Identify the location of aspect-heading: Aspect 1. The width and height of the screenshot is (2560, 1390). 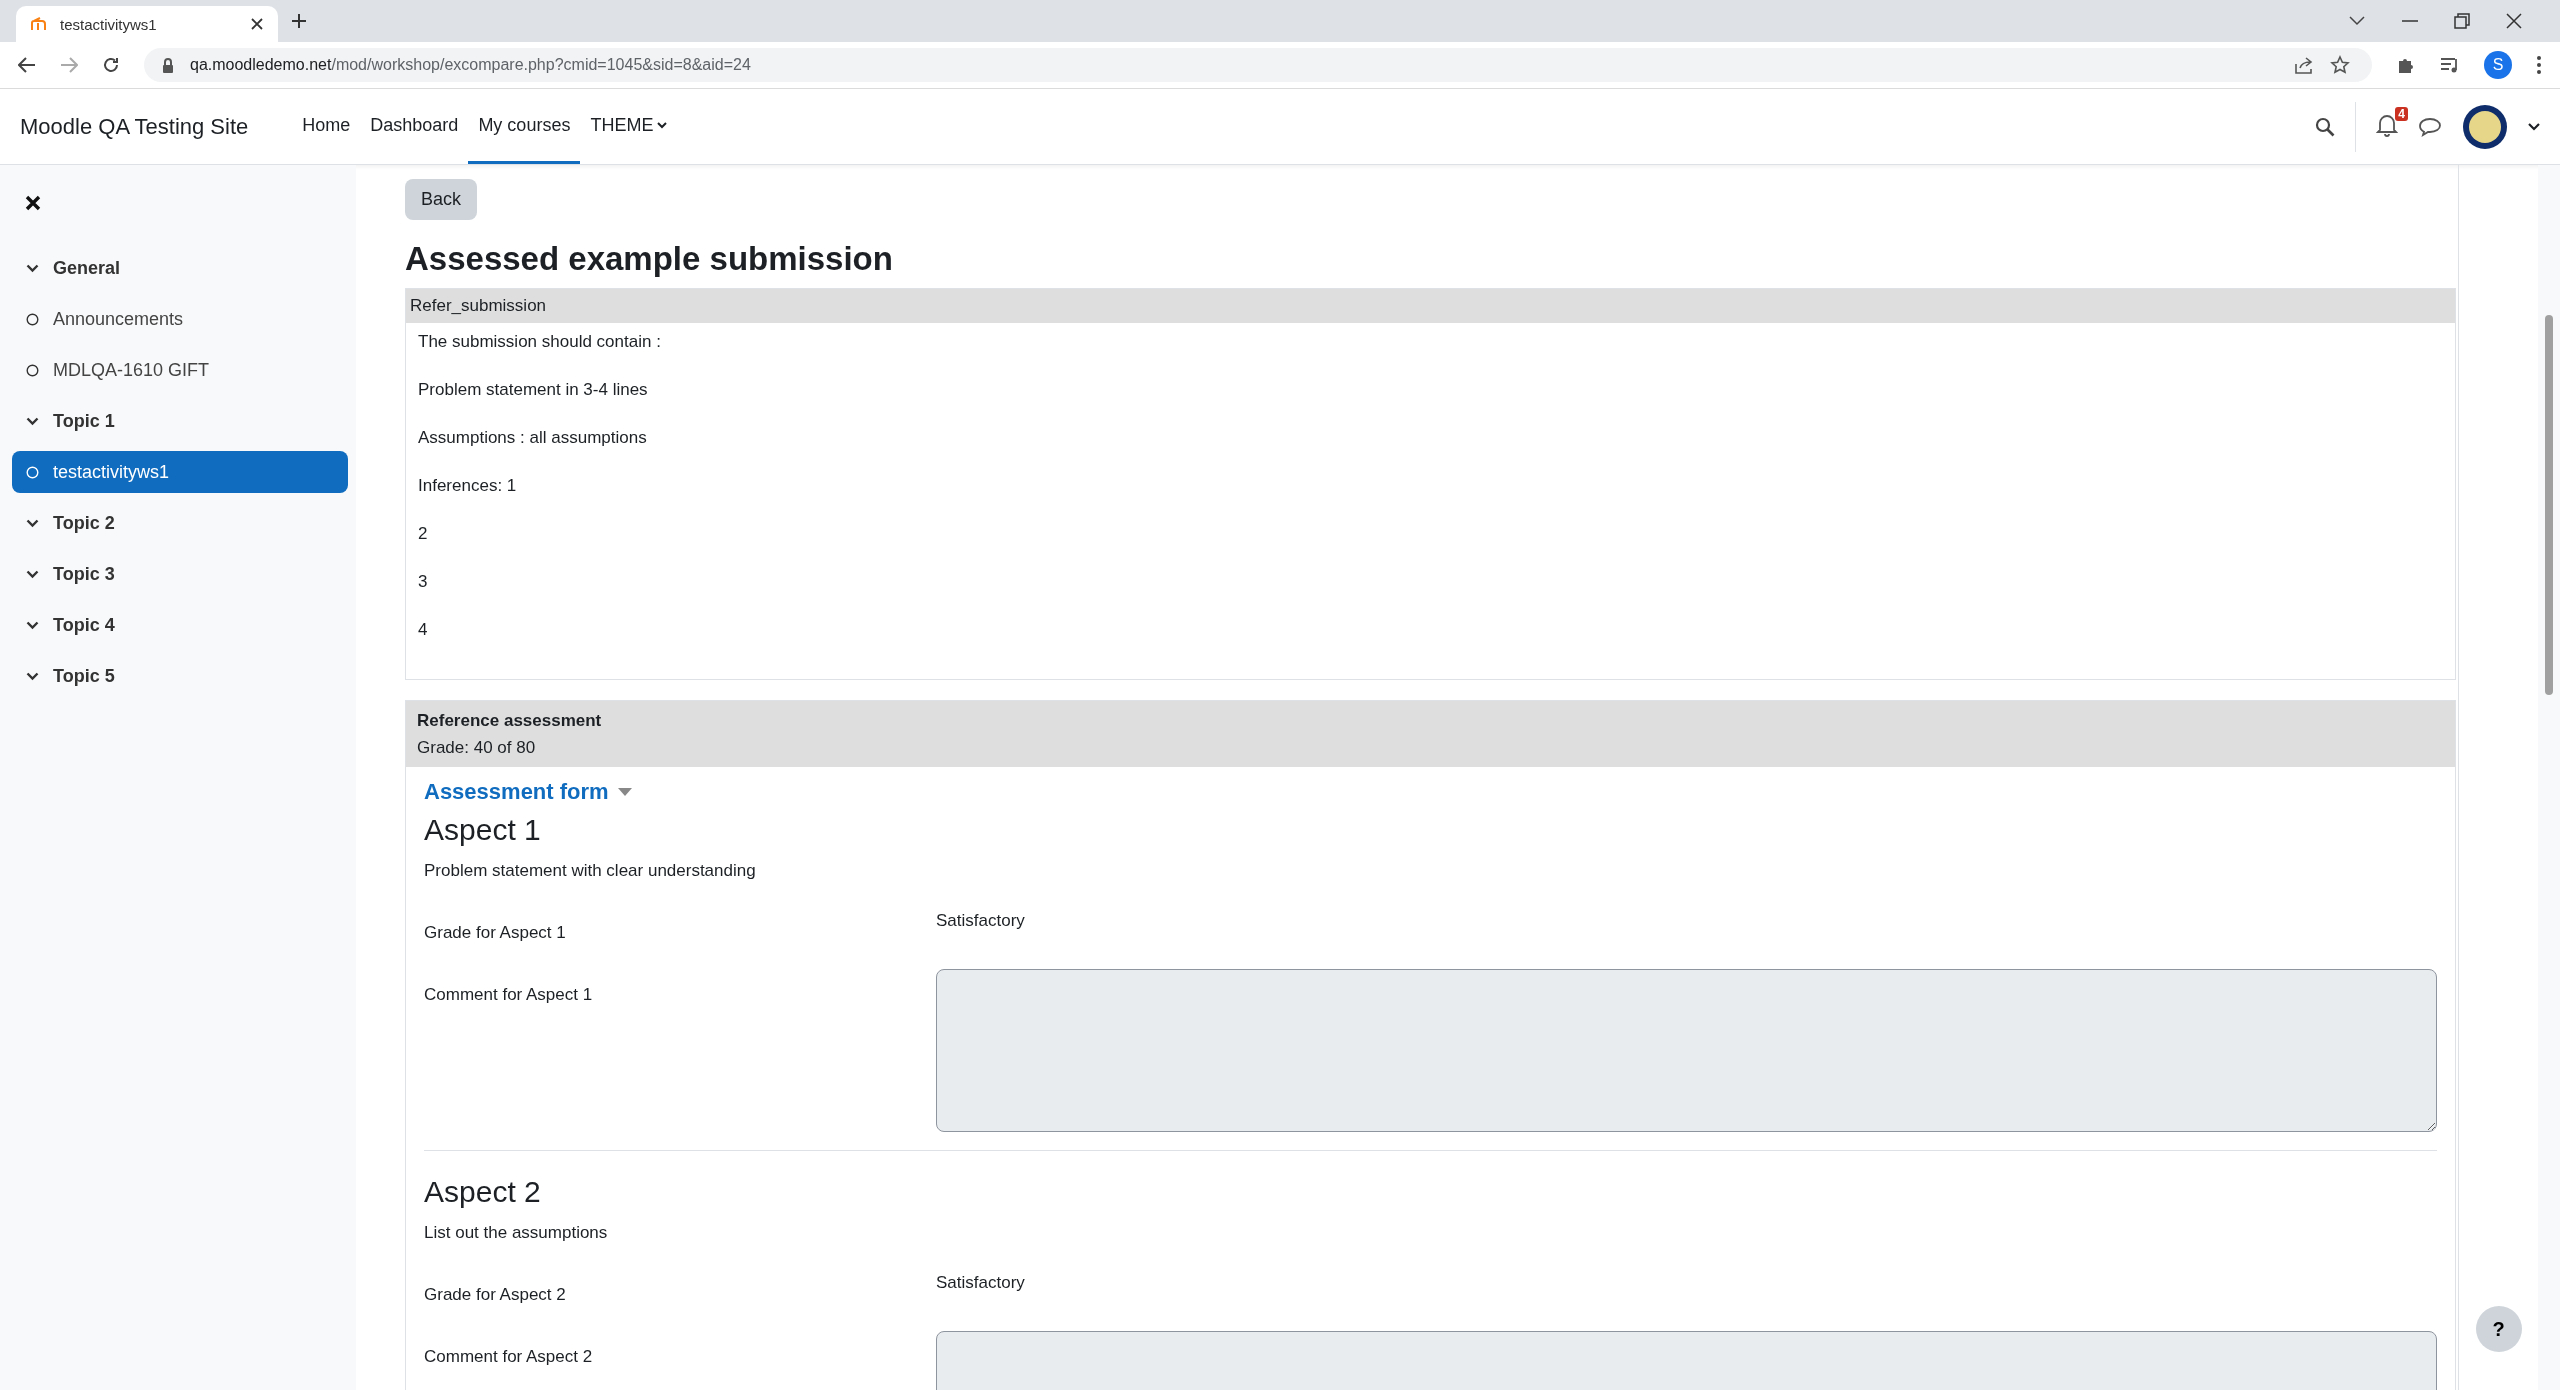
(483, 830).